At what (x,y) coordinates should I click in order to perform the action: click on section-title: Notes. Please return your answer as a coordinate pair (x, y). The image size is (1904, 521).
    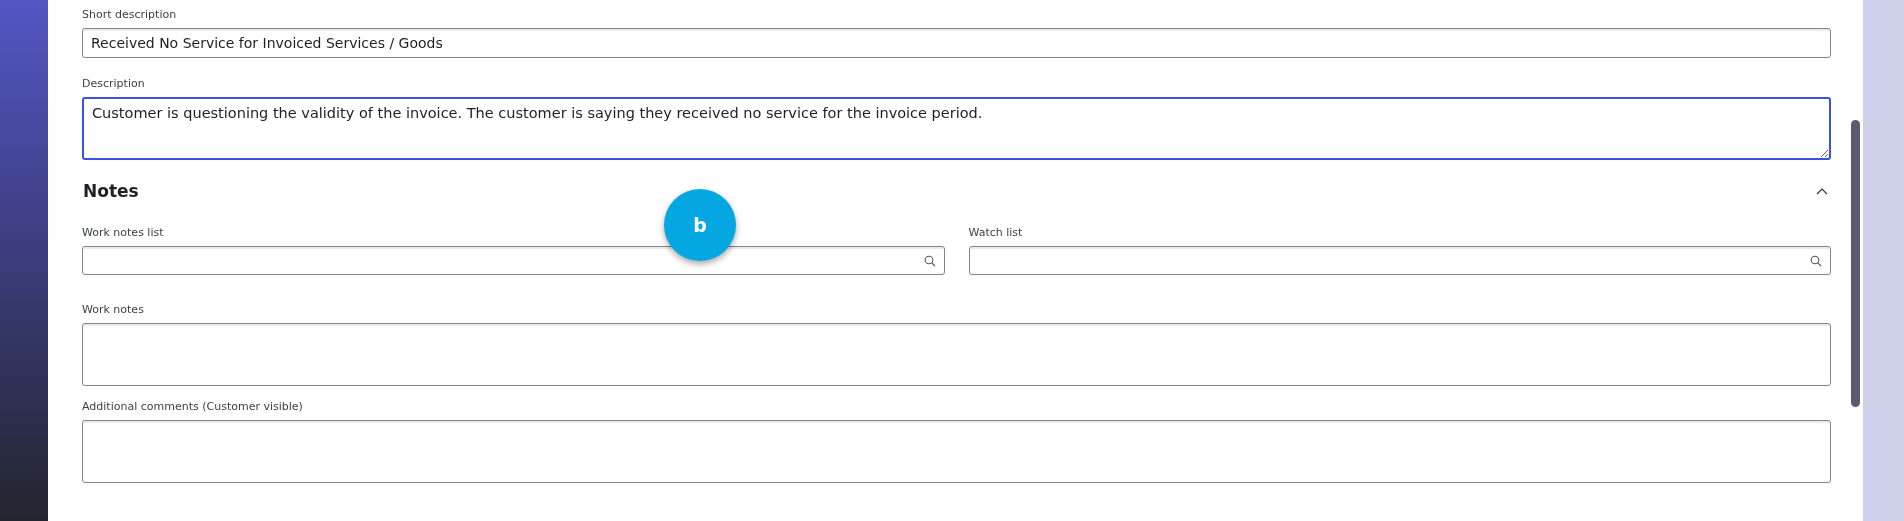
    Looking at the image, I should click on (111, 191).